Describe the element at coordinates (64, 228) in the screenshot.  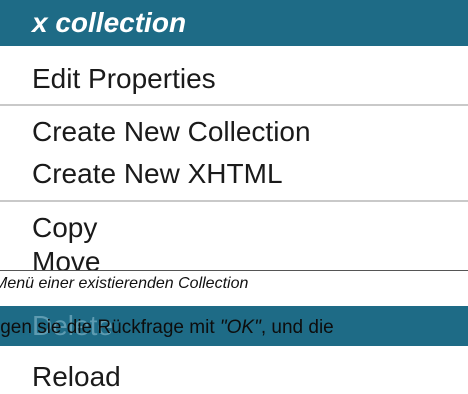
I see `menu-item-copy: Copy` at that location.